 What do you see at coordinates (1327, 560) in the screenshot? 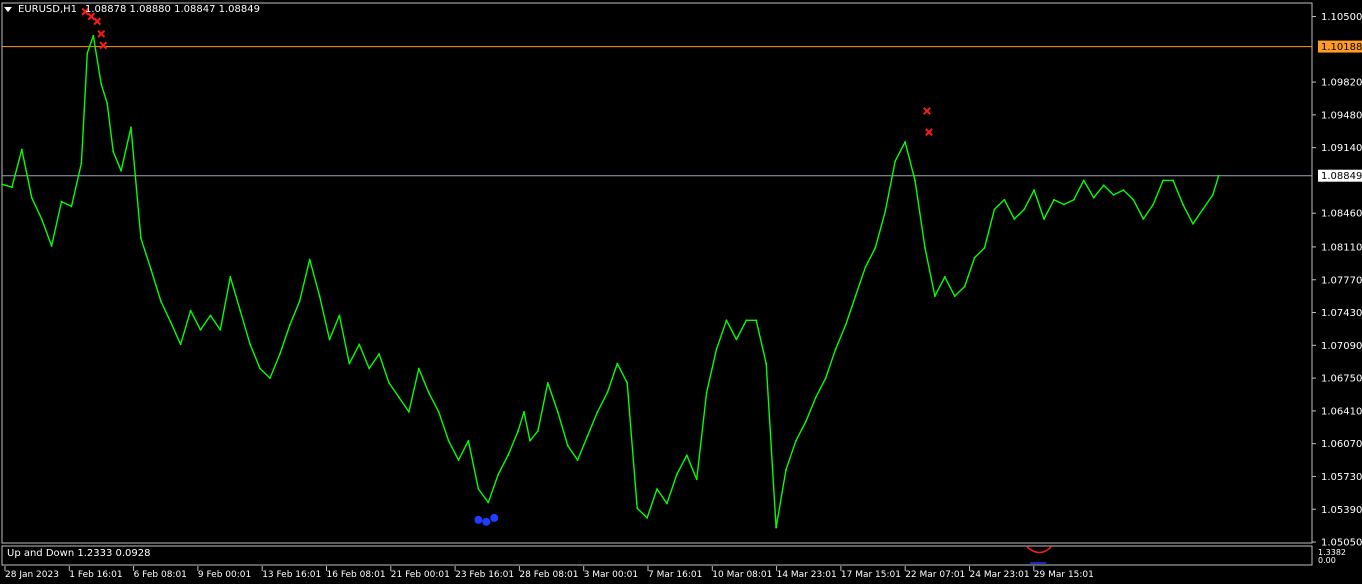
I see `indicator-side-value-2: 0.00` at bounding box center [1327, 560].